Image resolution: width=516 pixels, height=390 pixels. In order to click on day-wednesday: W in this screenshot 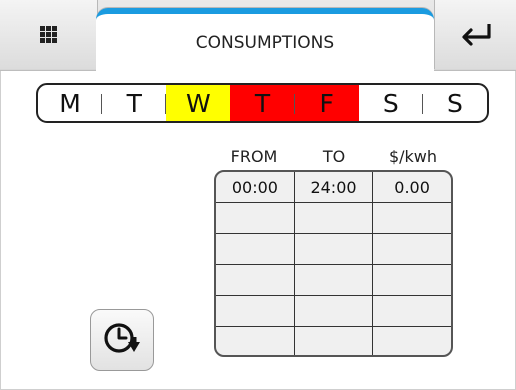, I will do `click(198, 103)`.